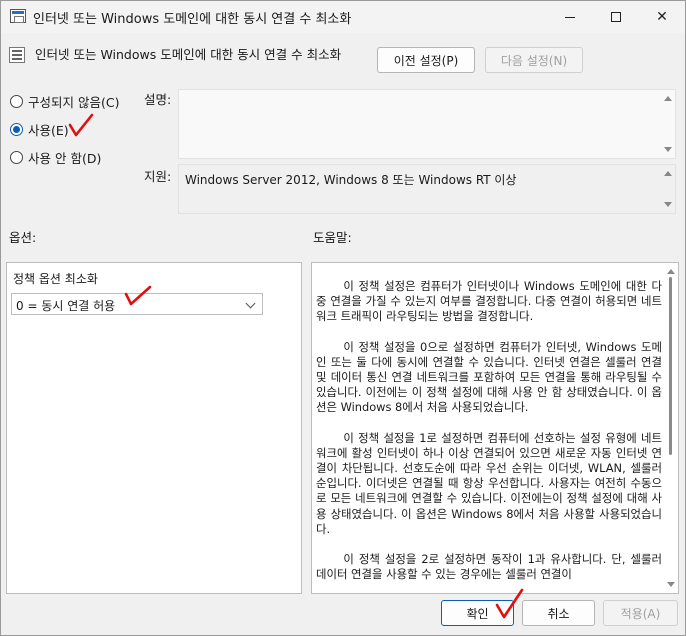 The height and width of the screenshot is (636, 686). I want to click on minimize-button, so click(570, 17).